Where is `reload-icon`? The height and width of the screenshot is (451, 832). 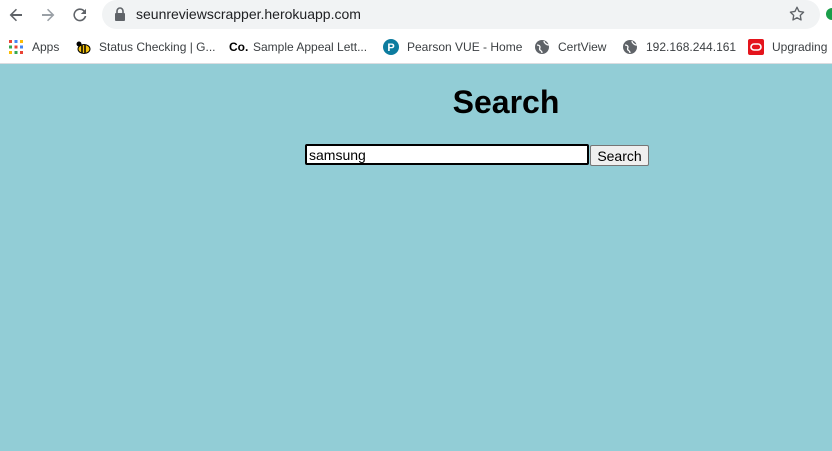
reload-icon is located at coordinates (80, 15).